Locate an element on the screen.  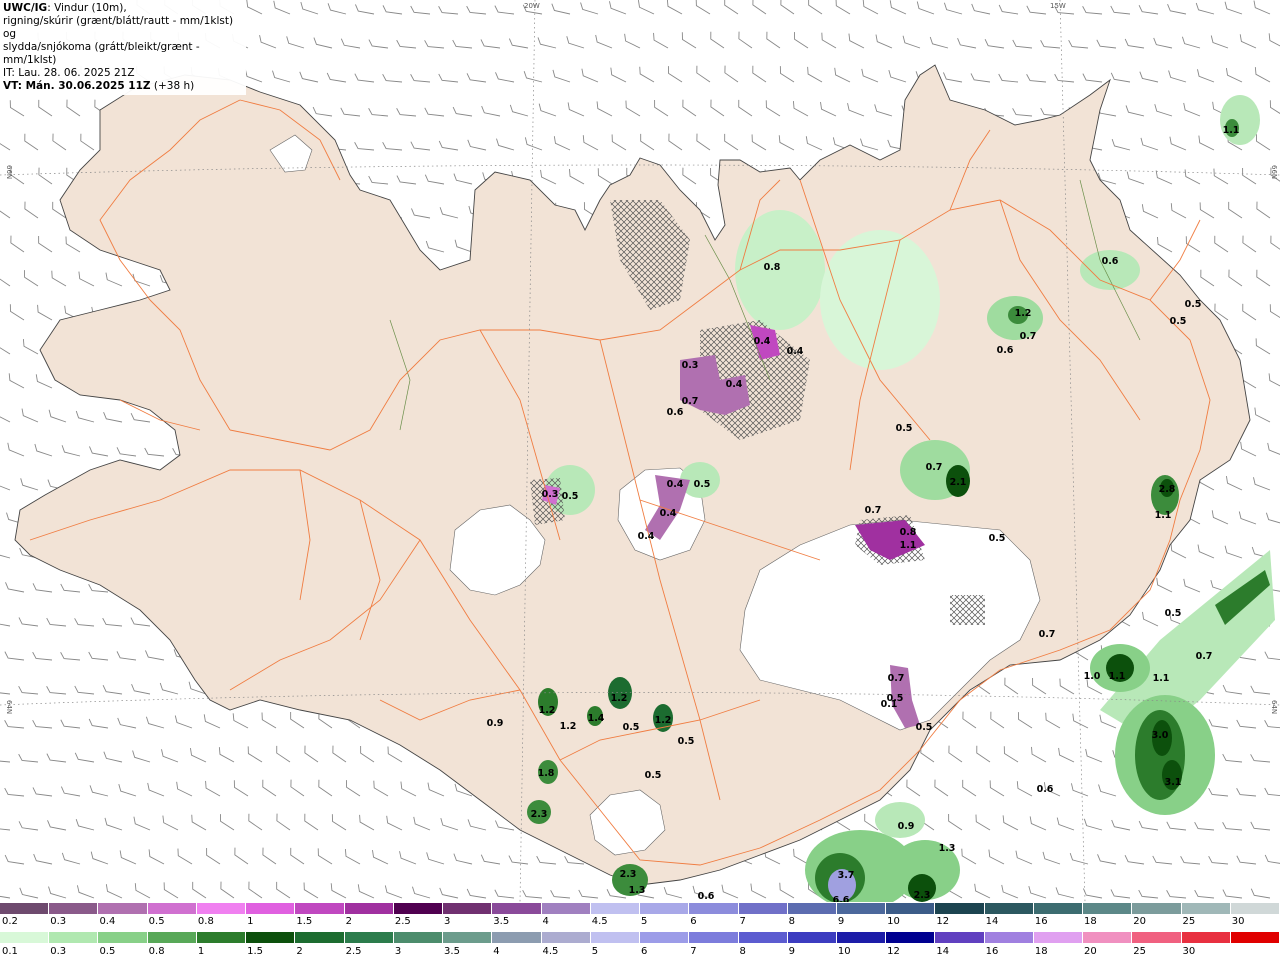
legend-label: 1.5 is located at coordinates (255, 951).